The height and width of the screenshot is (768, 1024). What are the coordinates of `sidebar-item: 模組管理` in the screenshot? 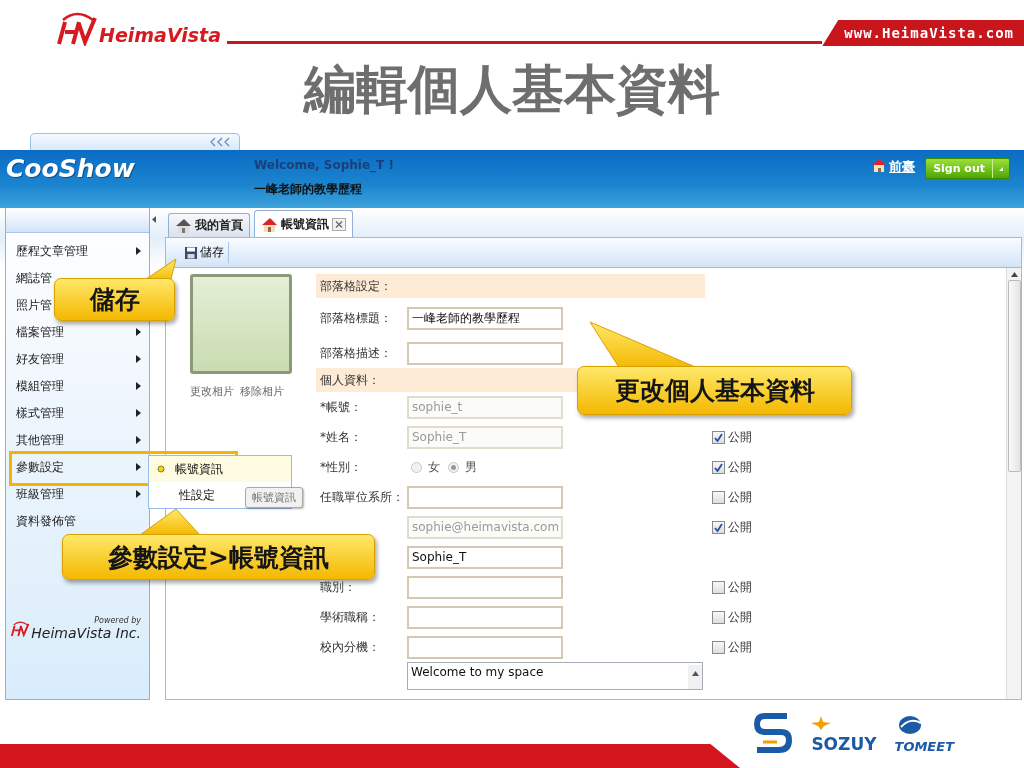 It's located at (77, 386).